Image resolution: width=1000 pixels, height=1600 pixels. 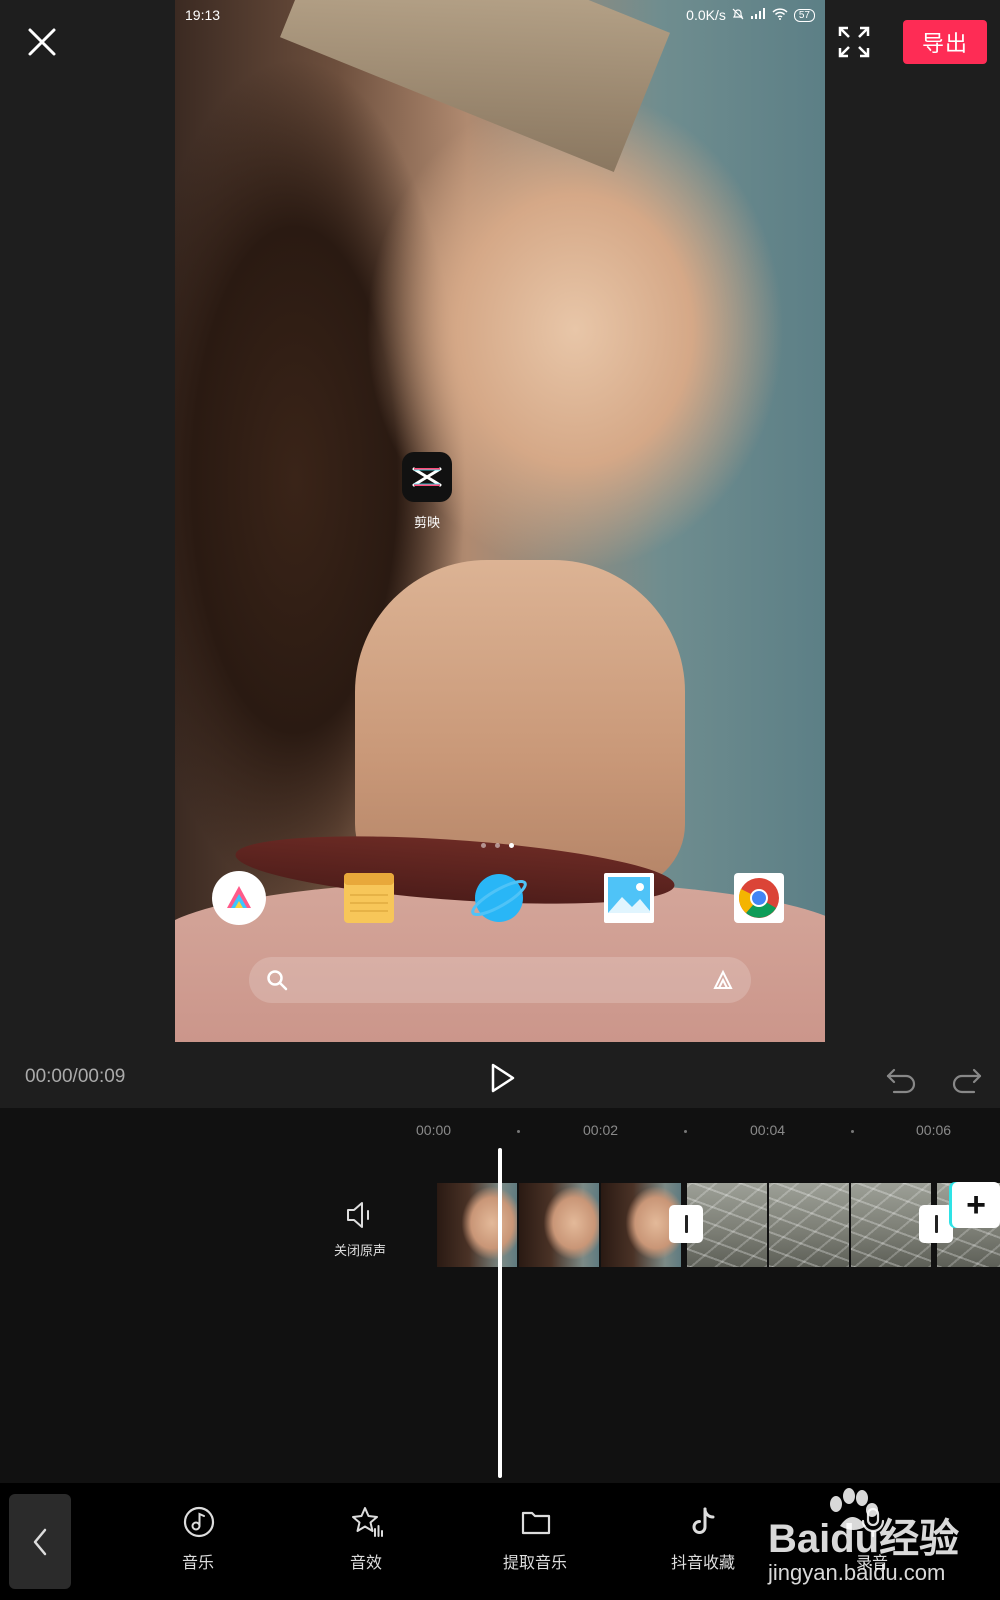 I want to click on time-readout: 00:00/00:09, so click(x=75, y=1076).